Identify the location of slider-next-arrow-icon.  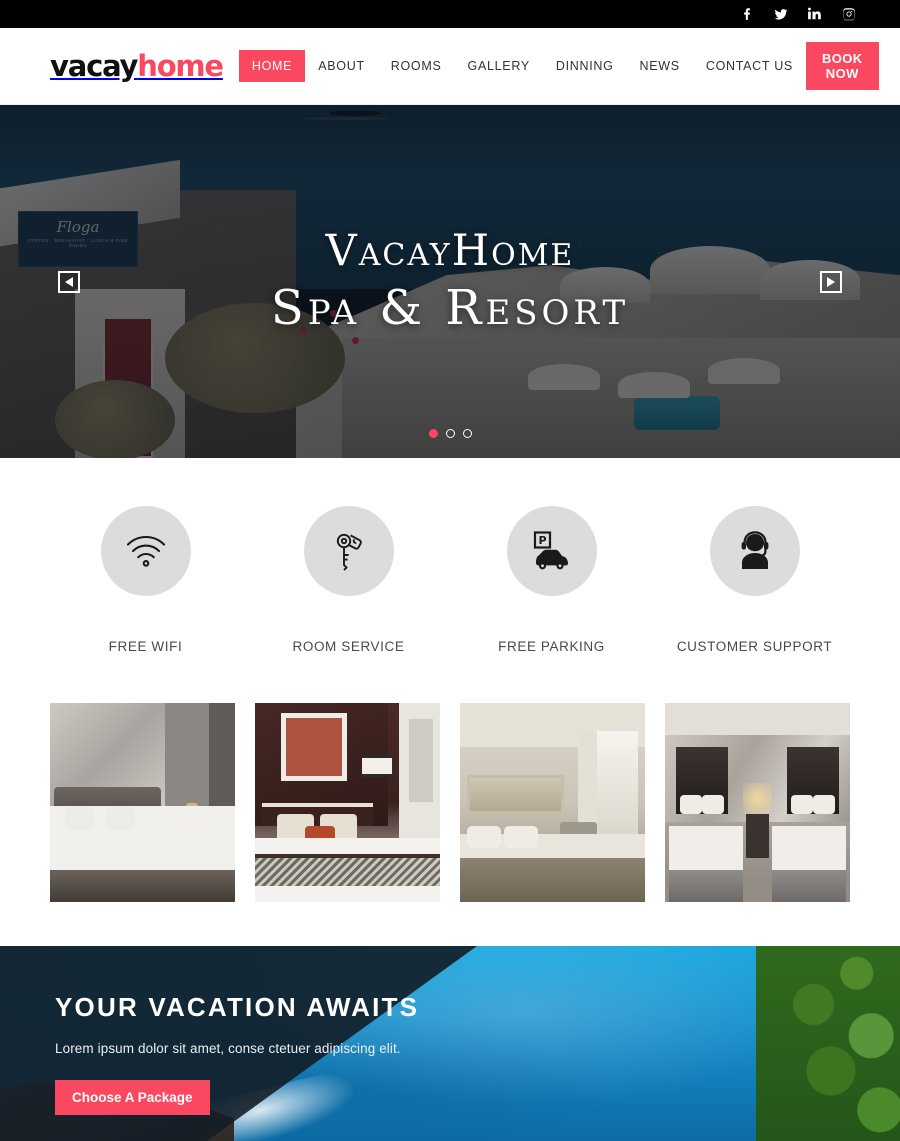
(831, 281).